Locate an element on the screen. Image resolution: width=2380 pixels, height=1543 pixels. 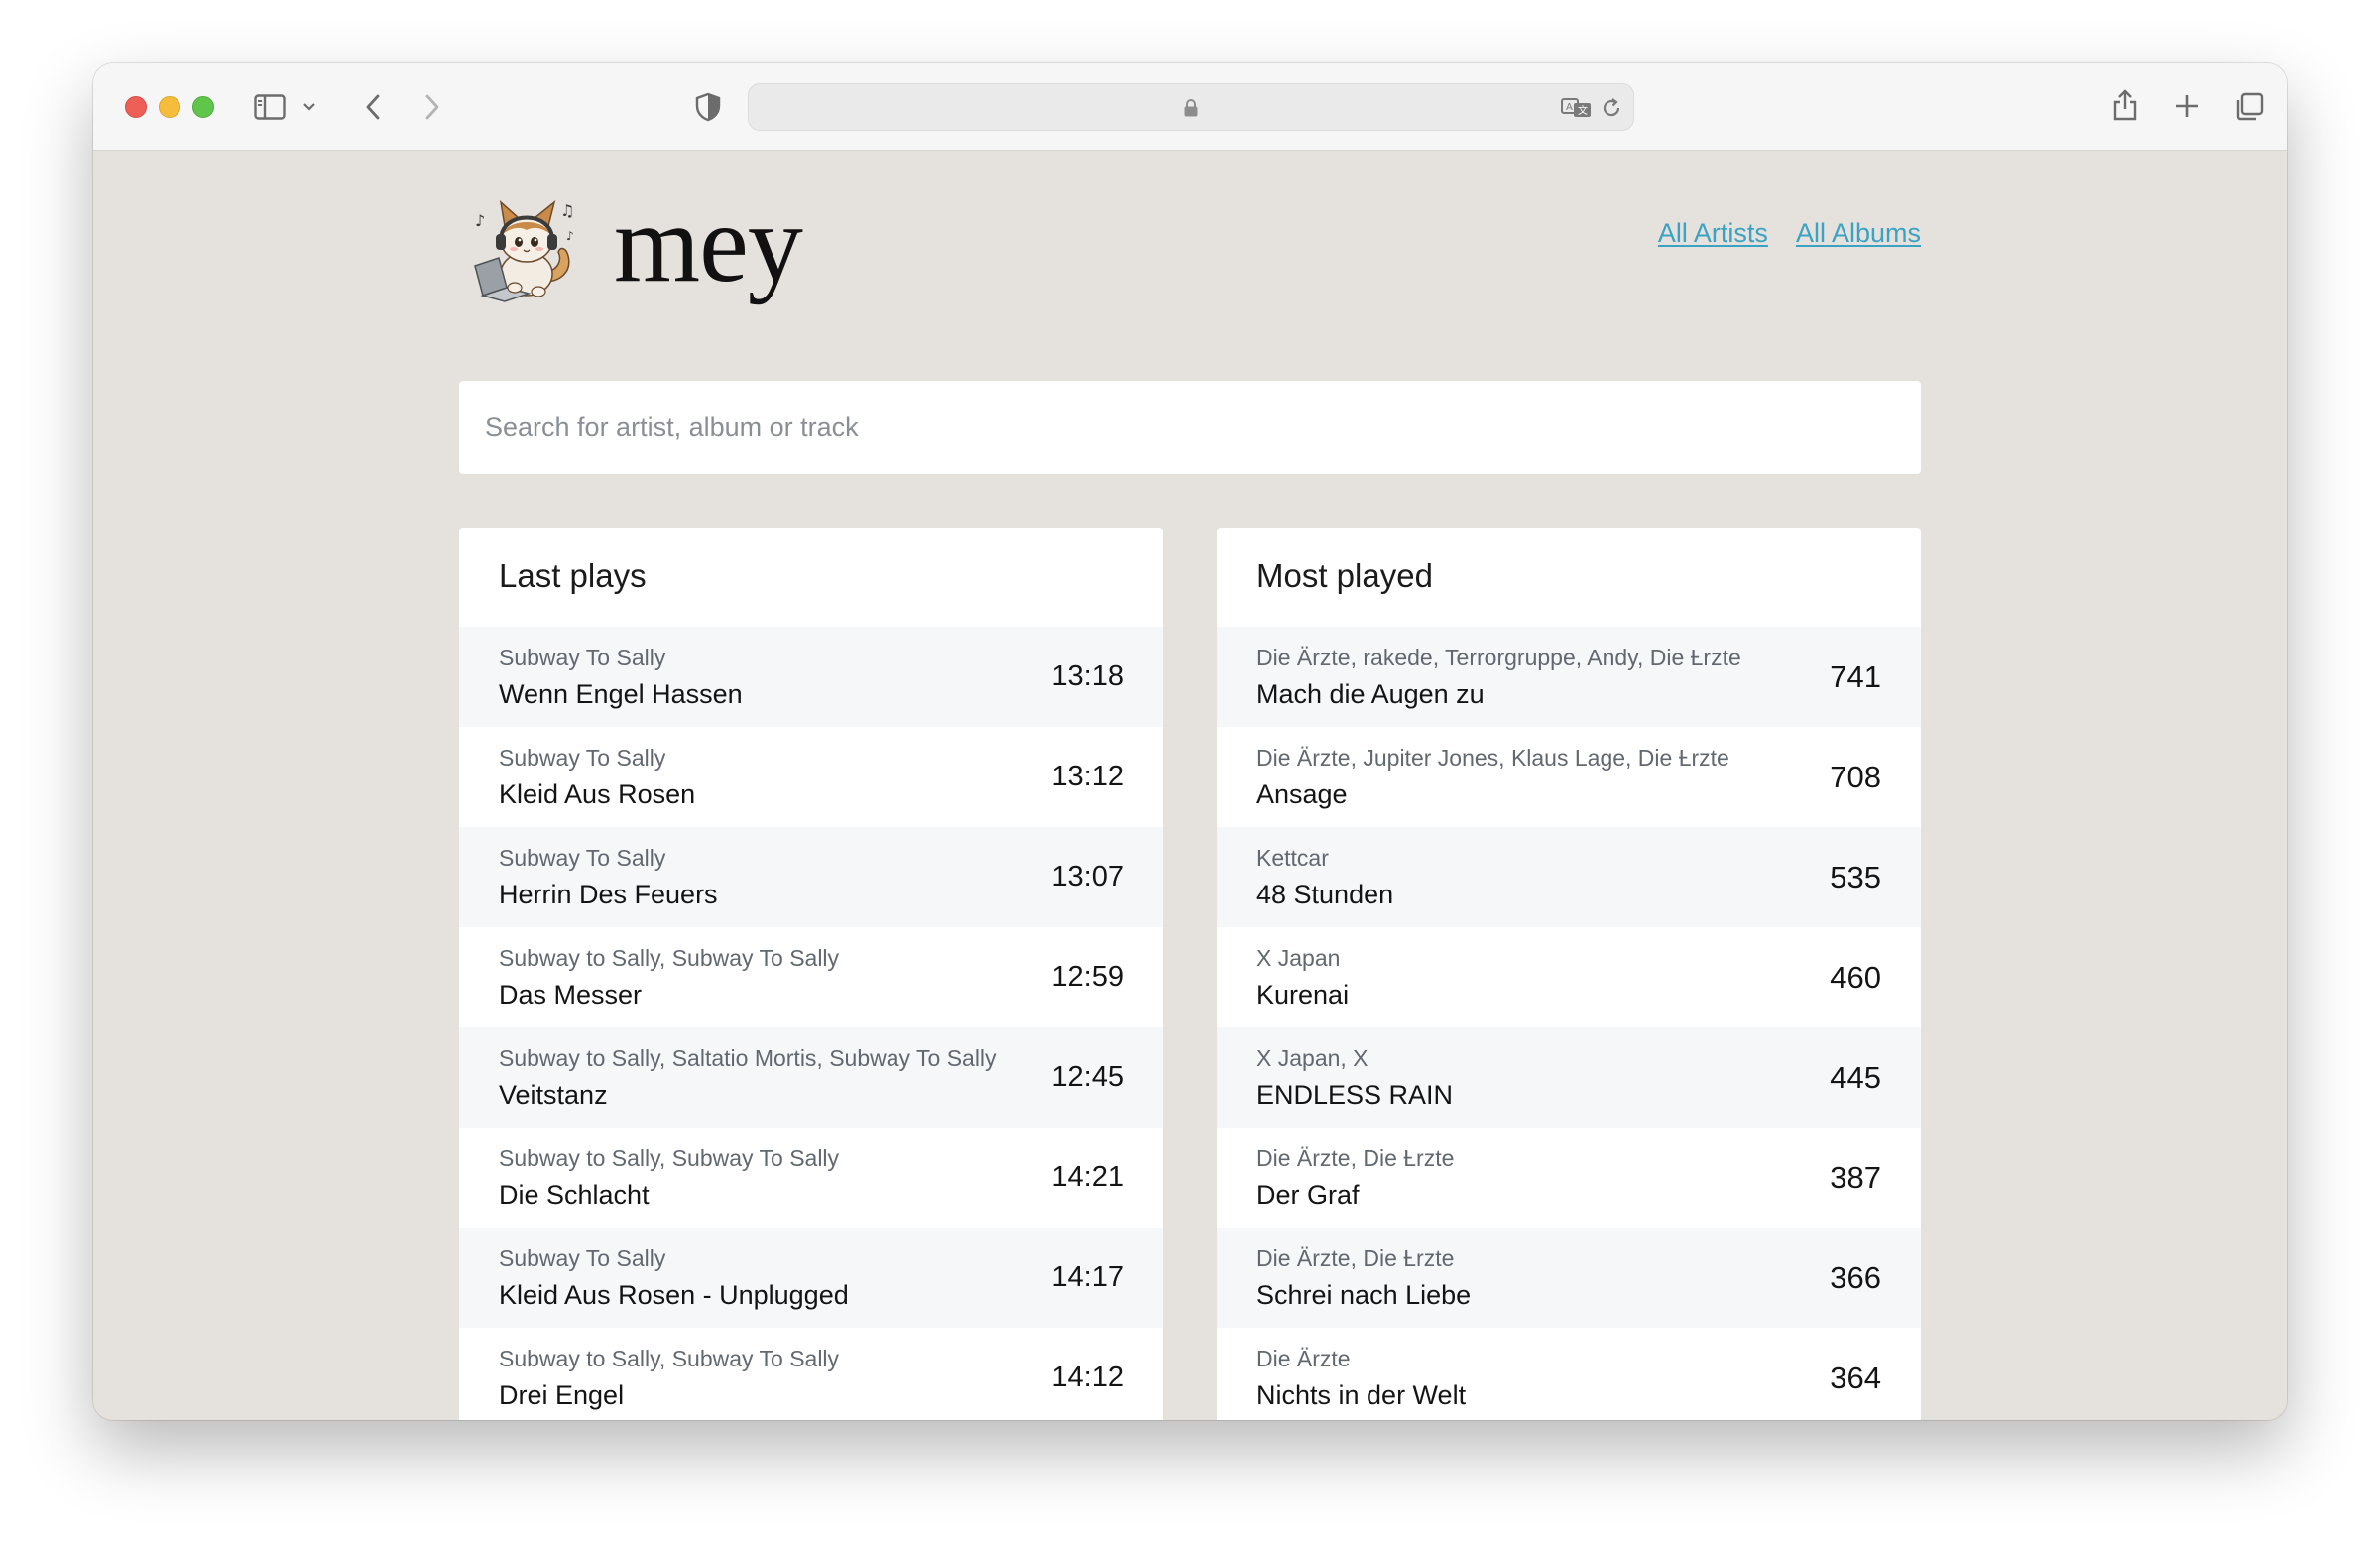
play-time: 13:12 is located at coordinates (1087, 776).